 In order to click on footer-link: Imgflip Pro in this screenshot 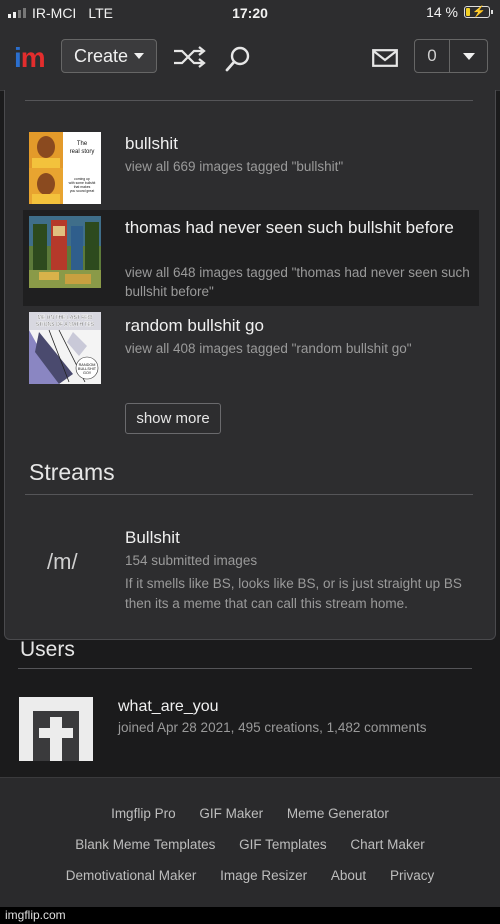, I will do `click(143, 813)`.